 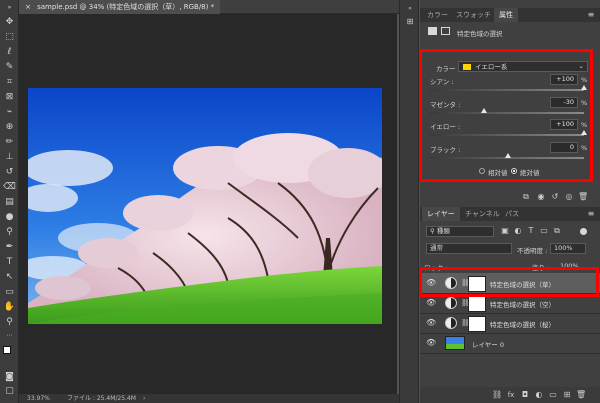 I want to click on tab-channels: チャンネル, so click(x=482, y=214).